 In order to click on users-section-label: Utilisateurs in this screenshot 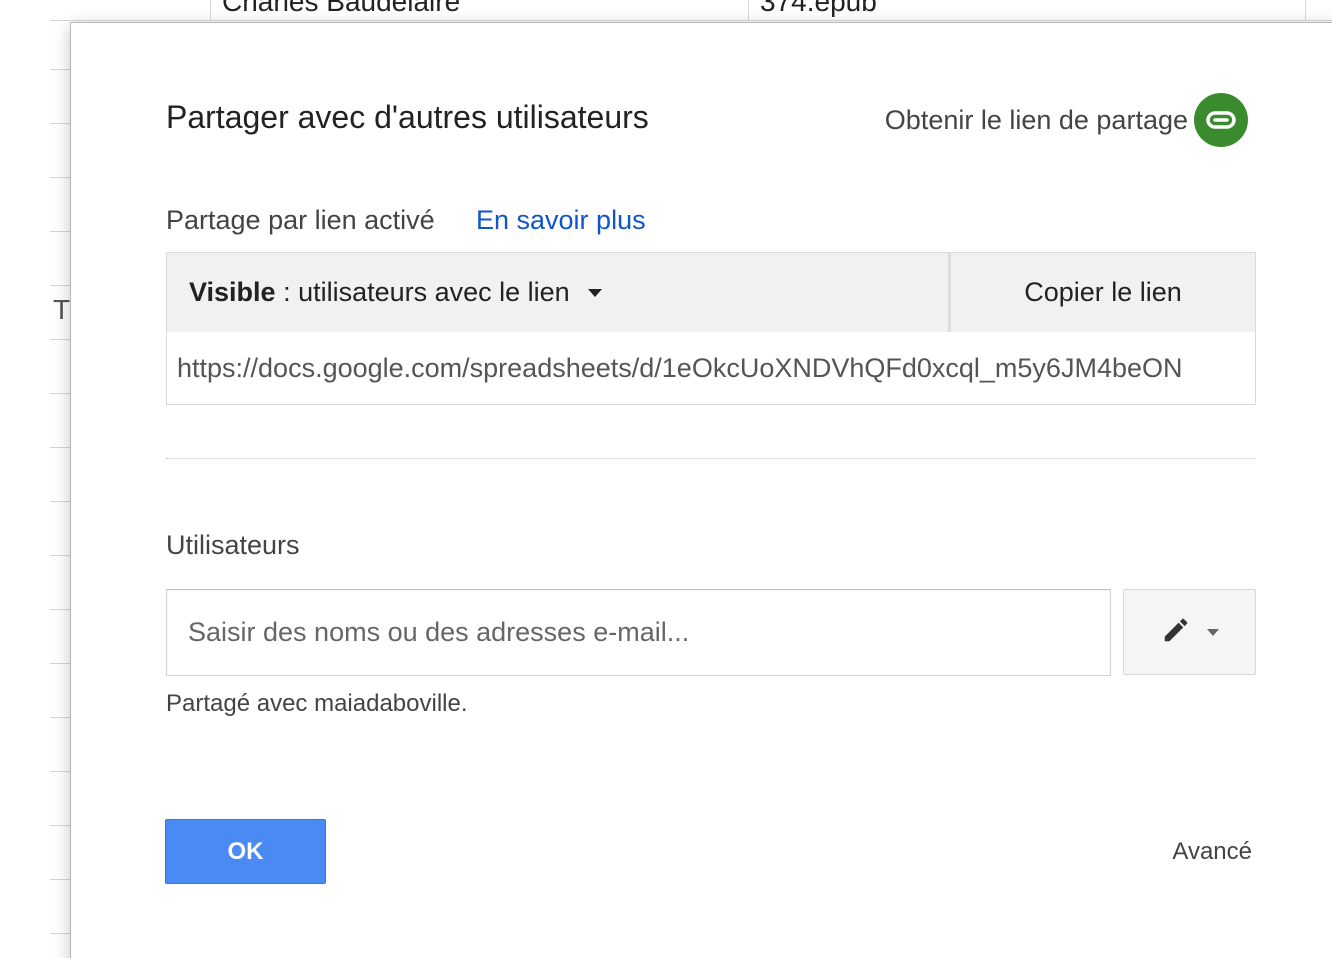, I will do `click(233, 545)`.